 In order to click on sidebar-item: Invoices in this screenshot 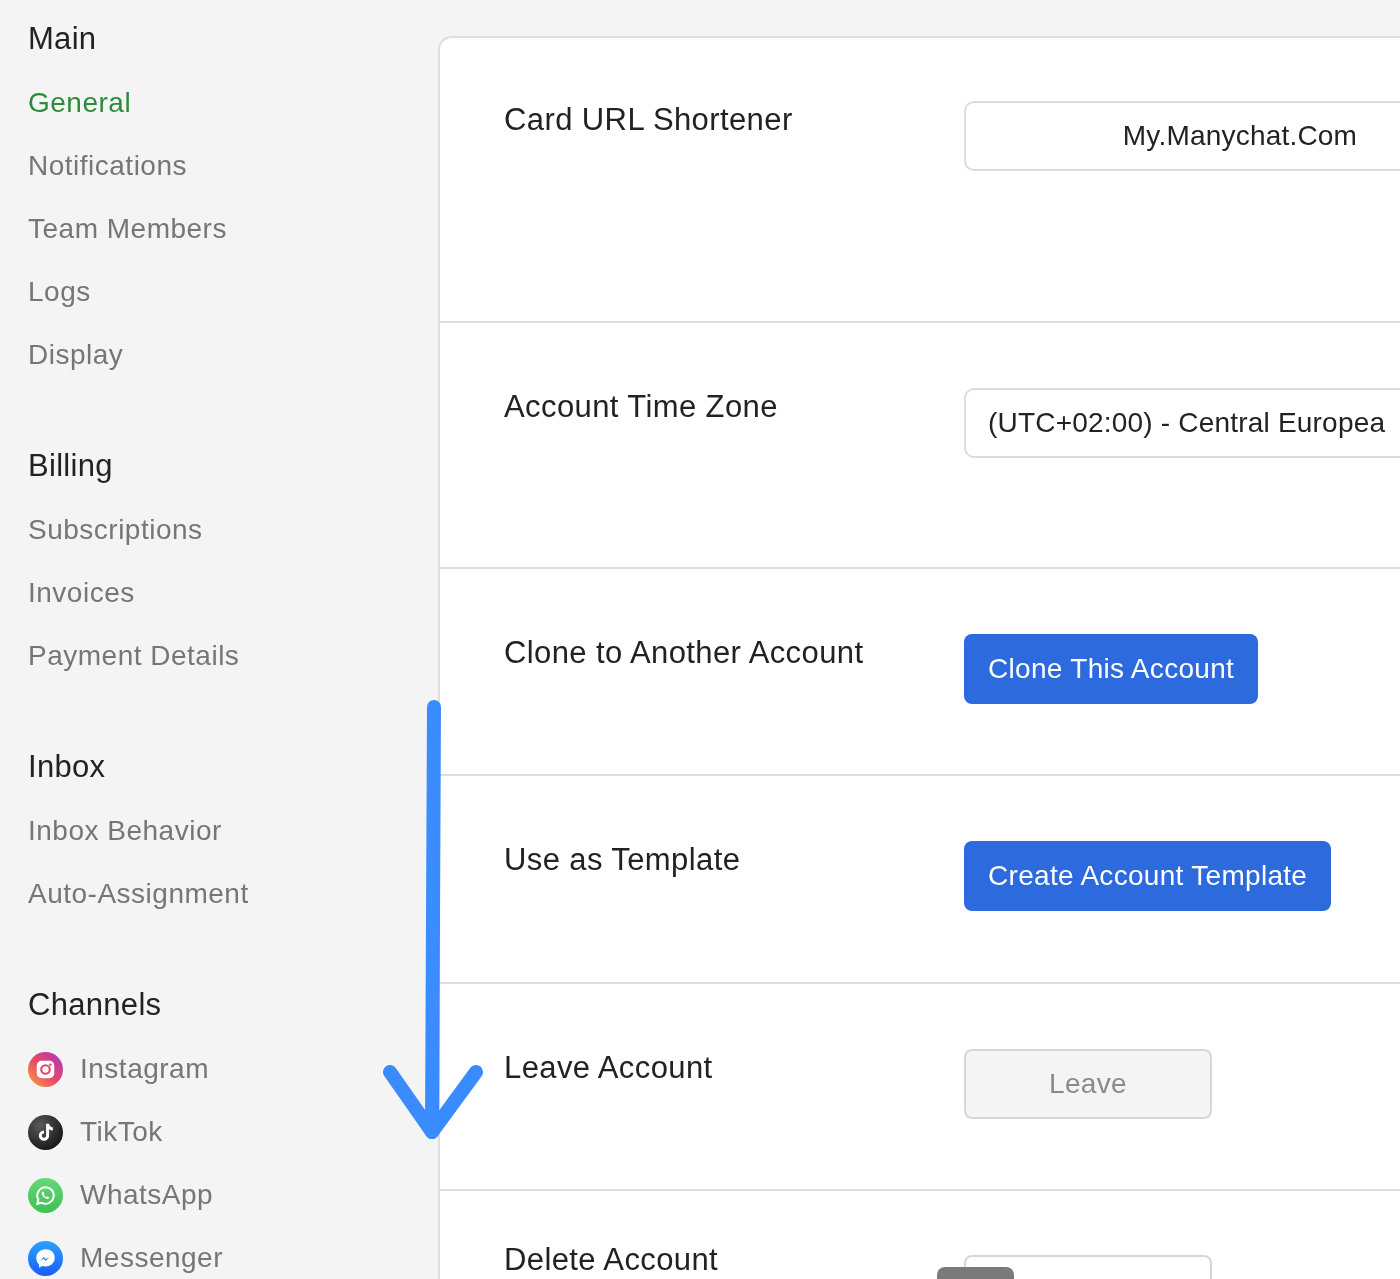, I will do `click(81, 593)`.